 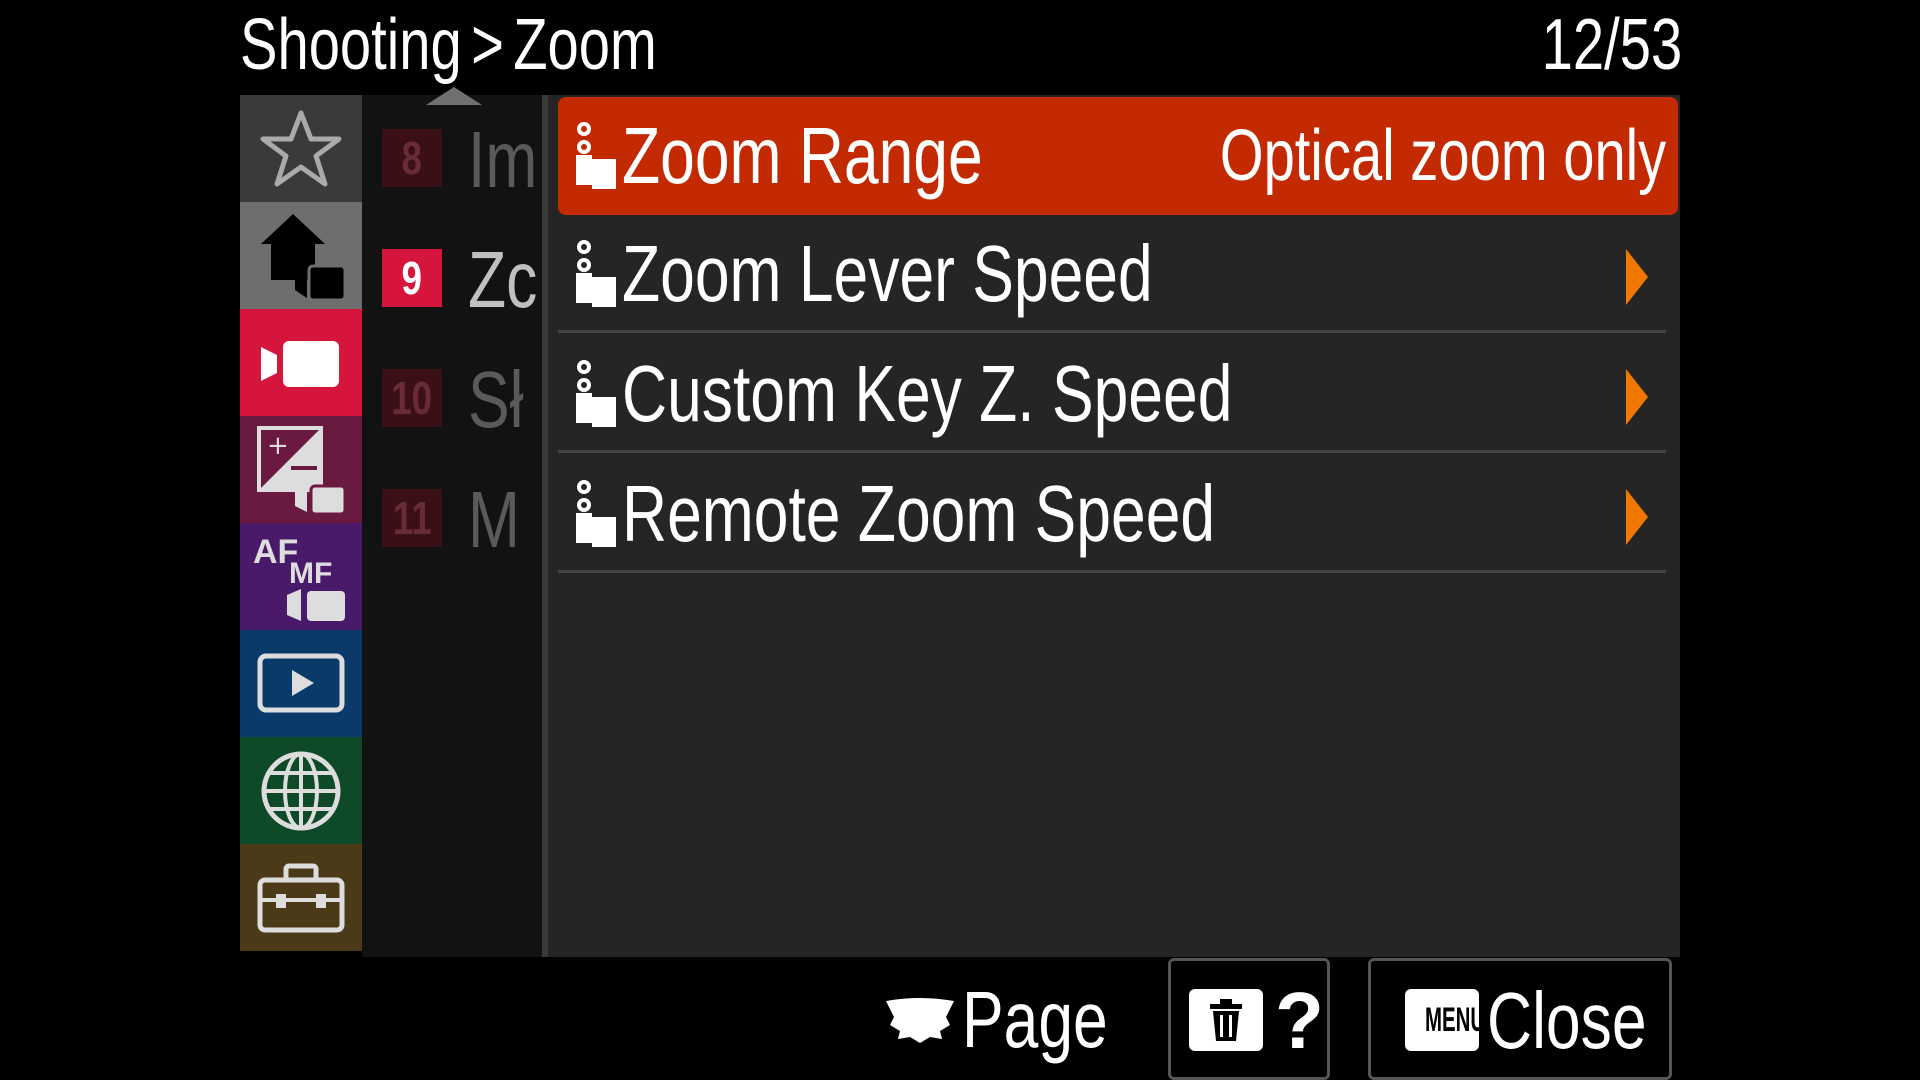 What do you see at coordinates (412, 278) in the screenshot?
I see `sub-page-number: 9` at bounding box center [412, 278].